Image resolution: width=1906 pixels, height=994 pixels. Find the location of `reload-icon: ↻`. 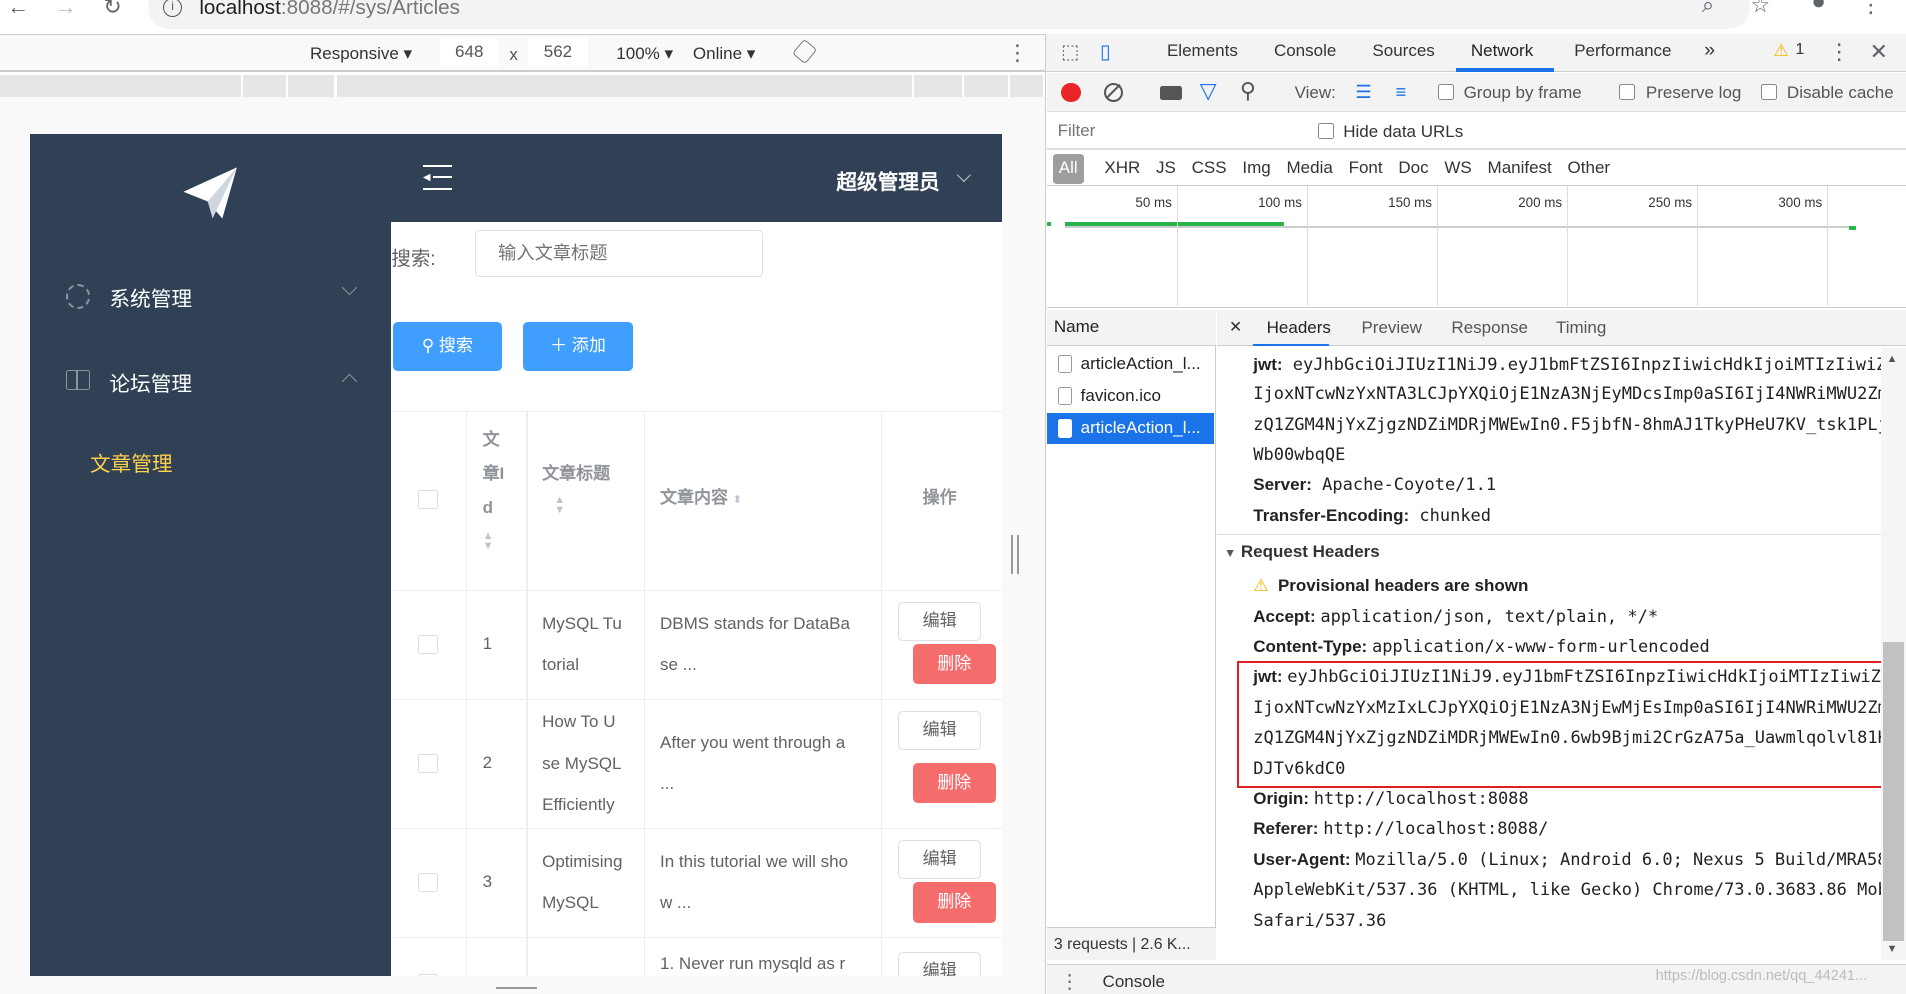

reload-icon: ↻ is located at coordinates (112, 9).